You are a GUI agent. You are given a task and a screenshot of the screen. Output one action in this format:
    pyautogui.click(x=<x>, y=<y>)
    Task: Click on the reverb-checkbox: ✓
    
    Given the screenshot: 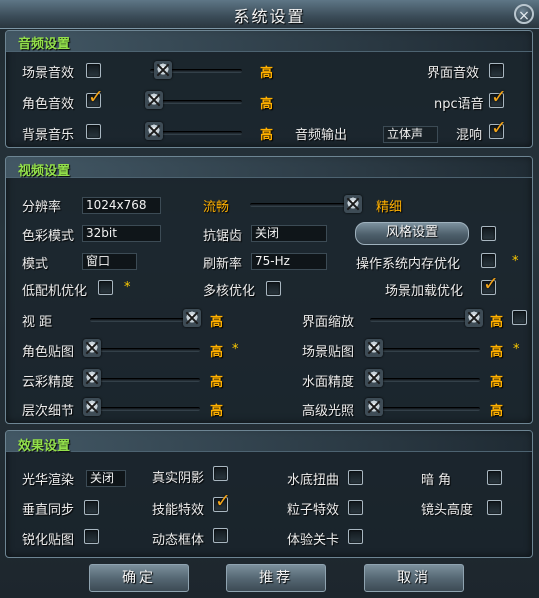 What is the action you would take?
    pyautogui.click(x=498, y=129)
    